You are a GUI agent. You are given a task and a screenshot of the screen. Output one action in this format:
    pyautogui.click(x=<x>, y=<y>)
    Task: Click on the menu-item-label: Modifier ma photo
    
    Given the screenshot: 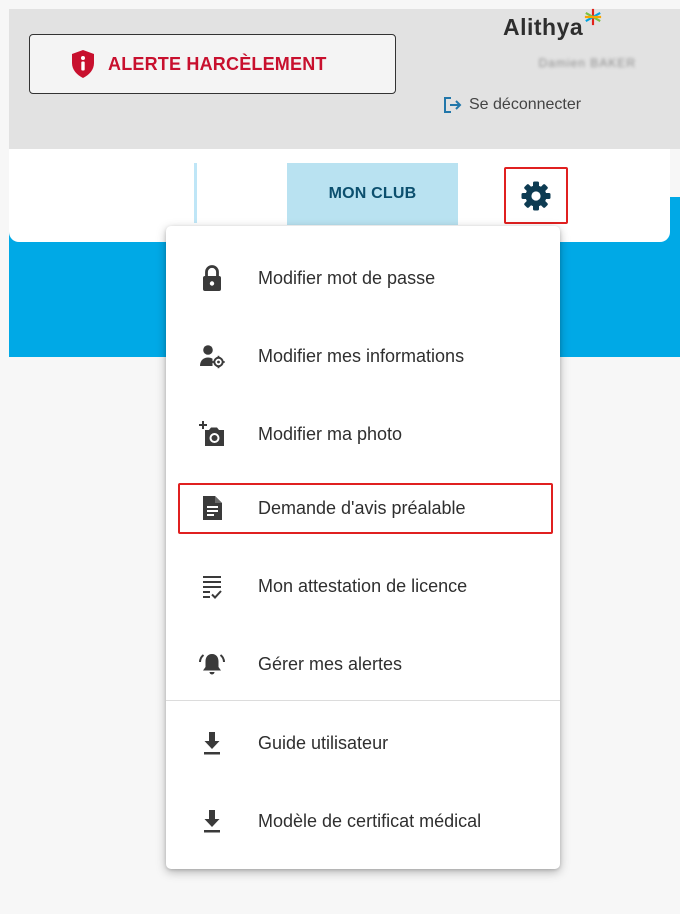 What is the action you would take?
    pyautogui.click(x=330, y=433)
    